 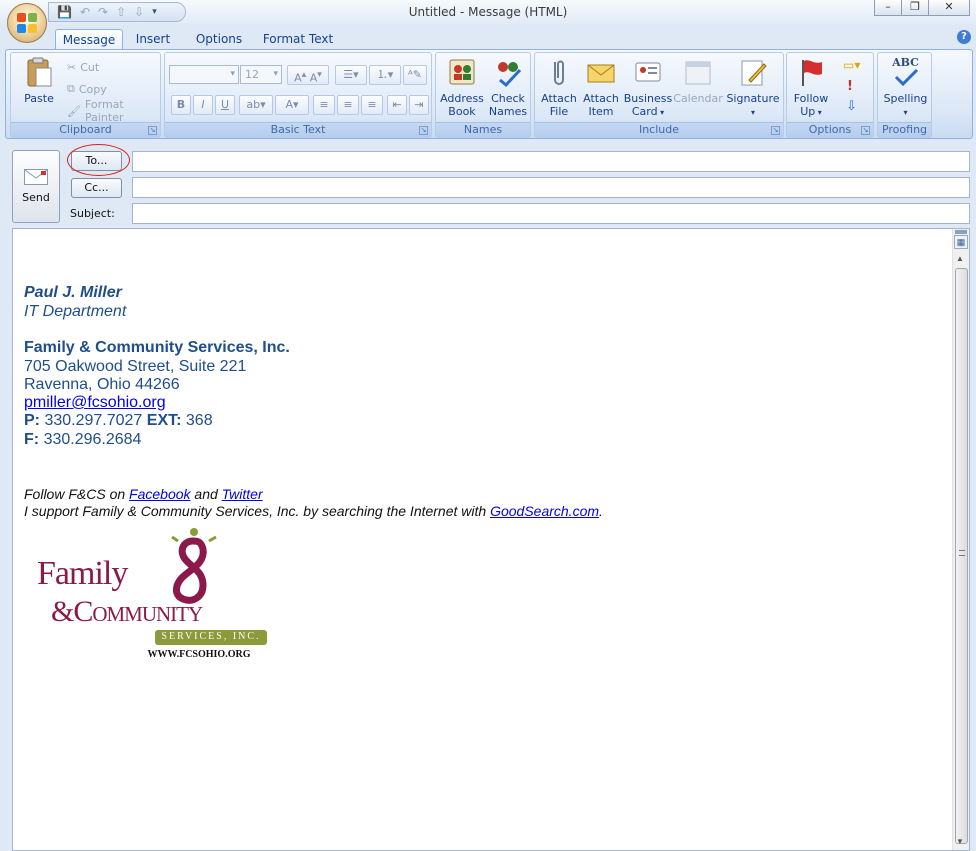 I want to click on spelling-button: ABC Spelling ▾, so click(x=905, y=87).